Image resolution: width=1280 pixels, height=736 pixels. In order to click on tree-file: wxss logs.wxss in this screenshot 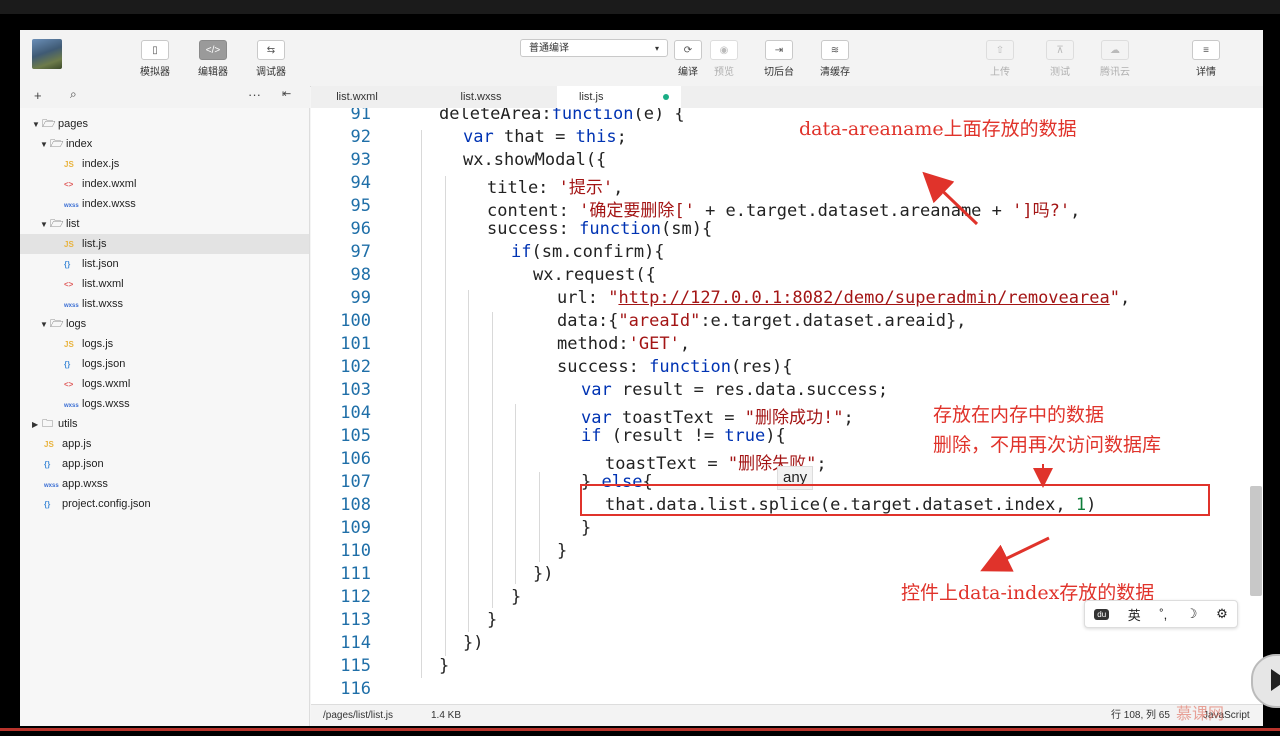, I will do `click(183, 404)`.